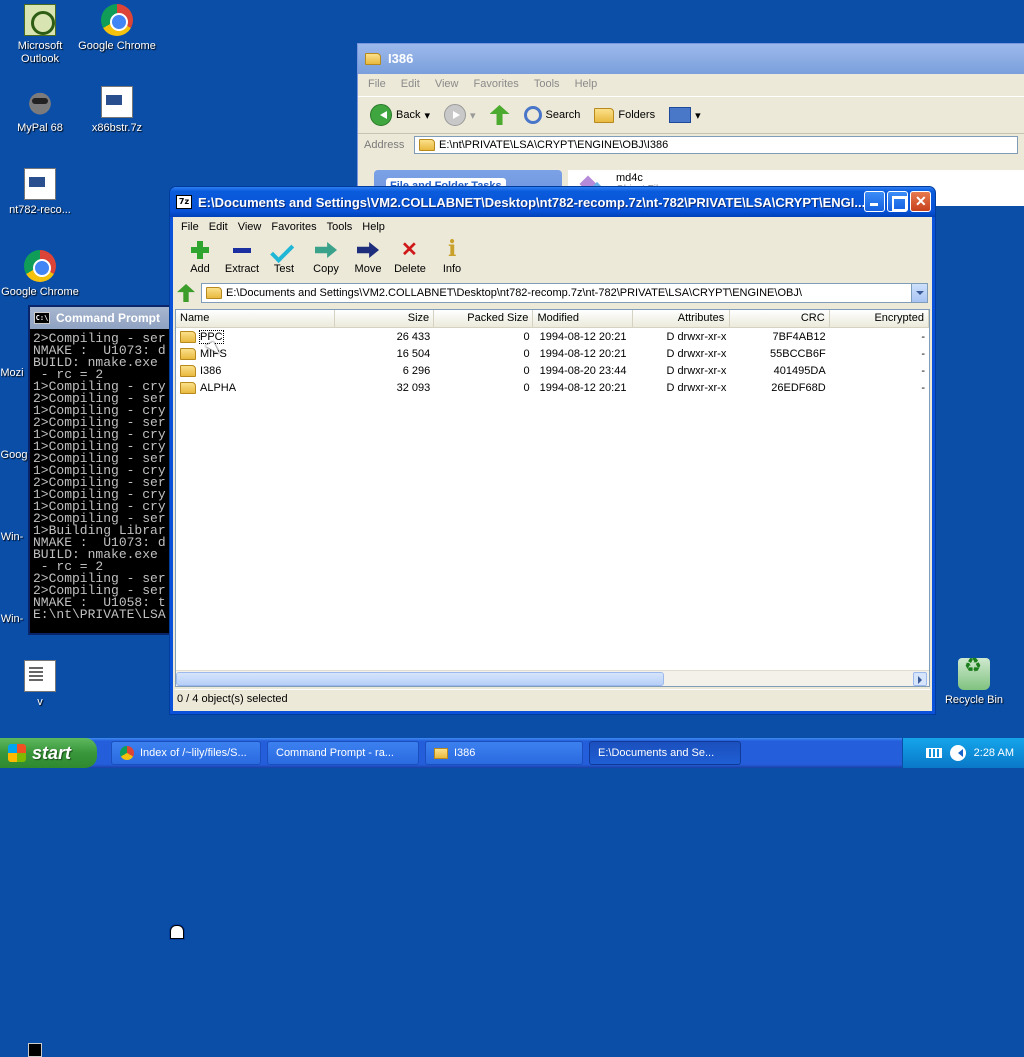 The height and width of the screenshot is (1057, 1024). Describe the element at coordinates (874, 201) in the screenshot. I see `minimize-button` at that location.